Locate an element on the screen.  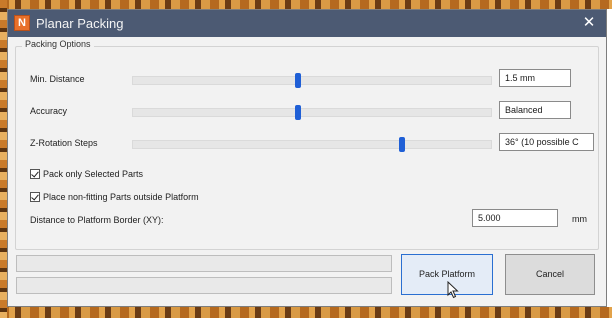
mouse-cursor-icon is located at coordinates (453, 290).